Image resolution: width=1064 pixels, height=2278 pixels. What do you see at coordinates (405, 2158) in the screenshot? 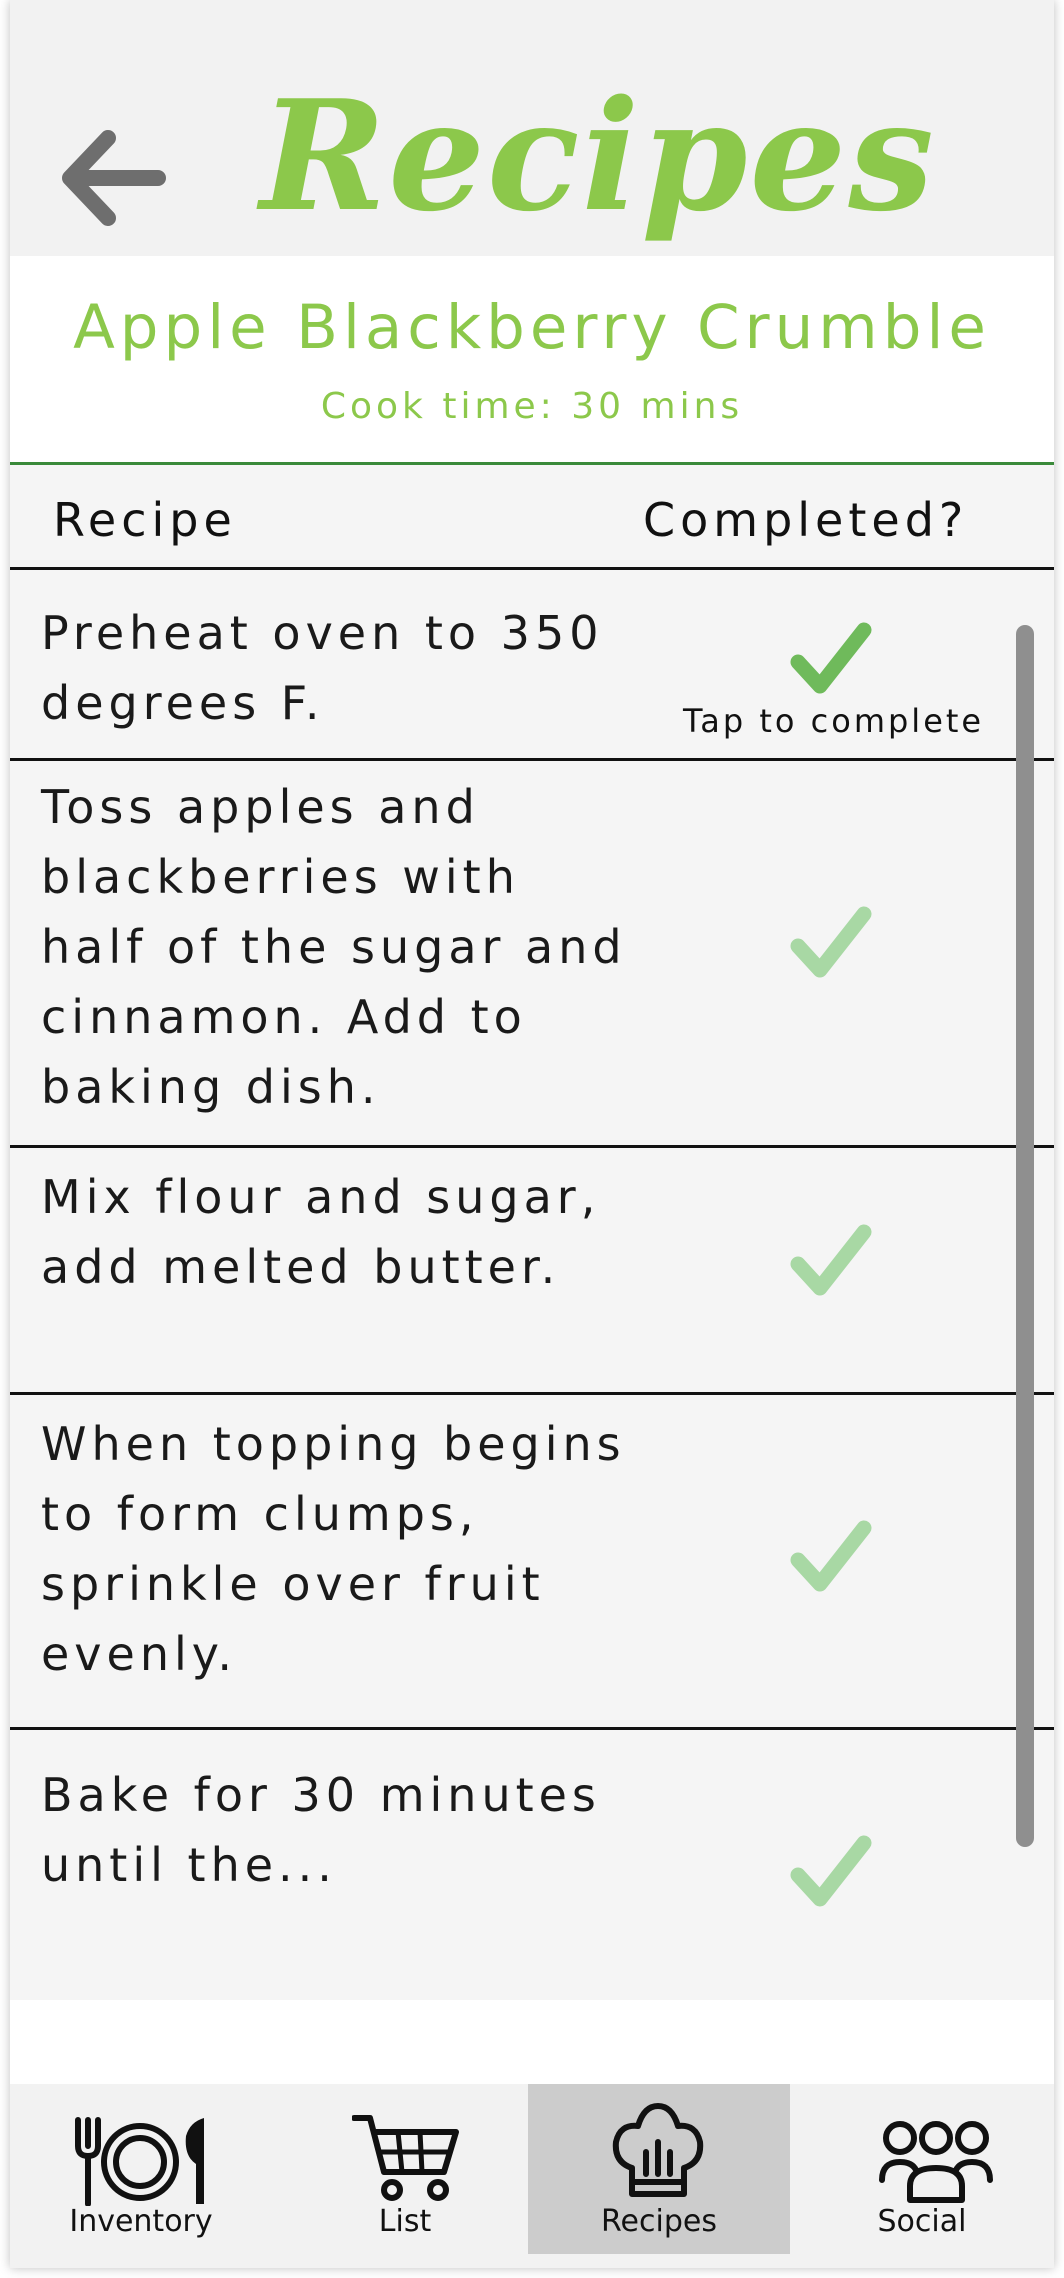
I see `shopping-cart-icon` at bounding box center [405, 2158].